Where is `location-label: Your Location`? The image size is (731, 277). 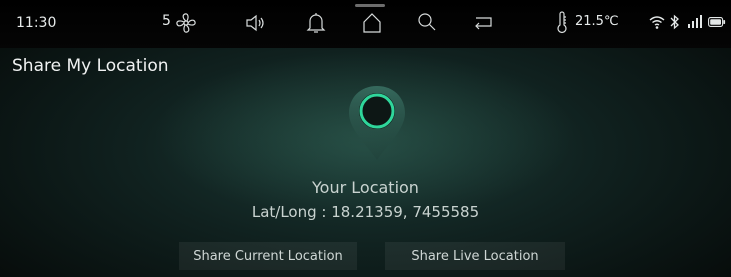
location-label: Your Location is located at coordinates (365, 187).